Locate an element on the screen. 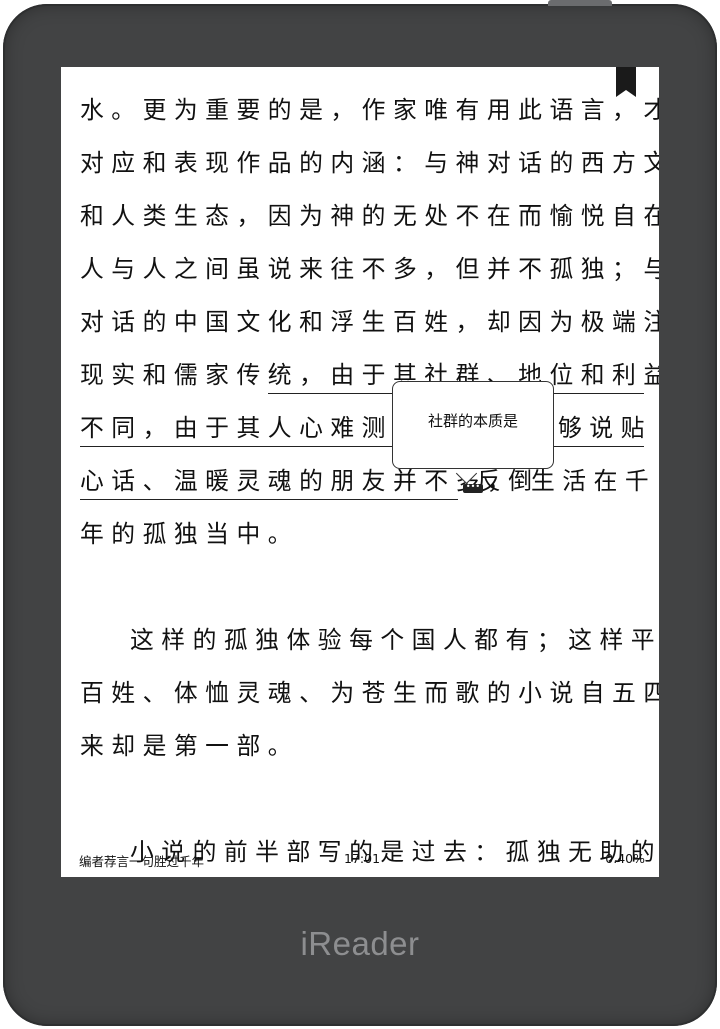 This screenshot has height=1029, width=720. highlighted-line: 现实和儒家传统，由于其社群、地位和利益的 is located at coordinates (369, 382).